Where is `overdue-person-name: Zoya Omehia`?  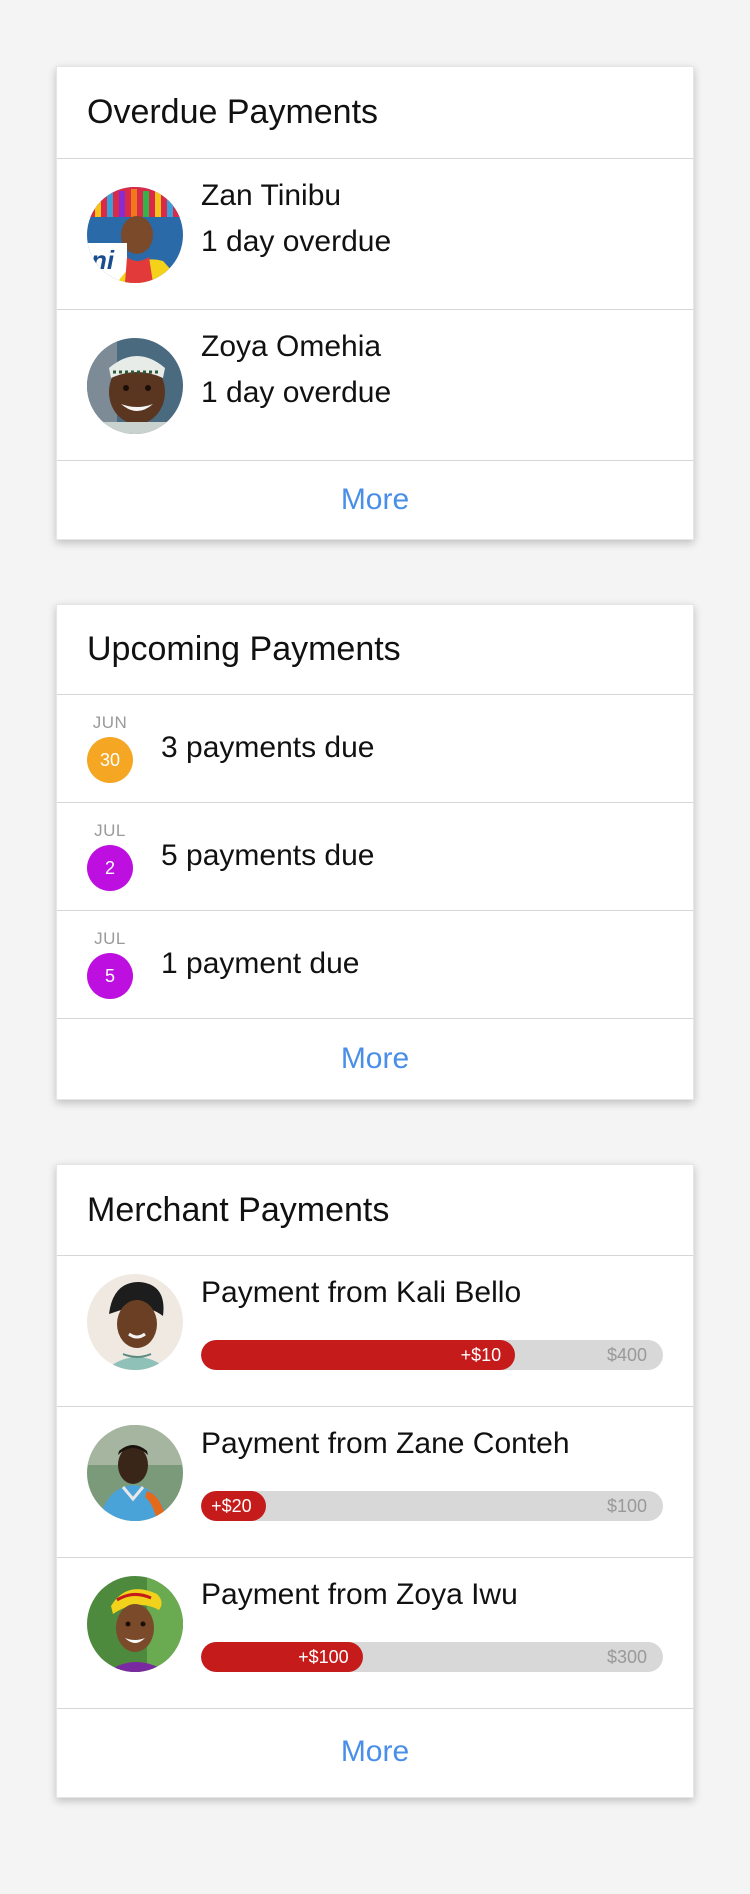
overdue-person-name: Zoya Omehia is located at coordinates (291, 346).